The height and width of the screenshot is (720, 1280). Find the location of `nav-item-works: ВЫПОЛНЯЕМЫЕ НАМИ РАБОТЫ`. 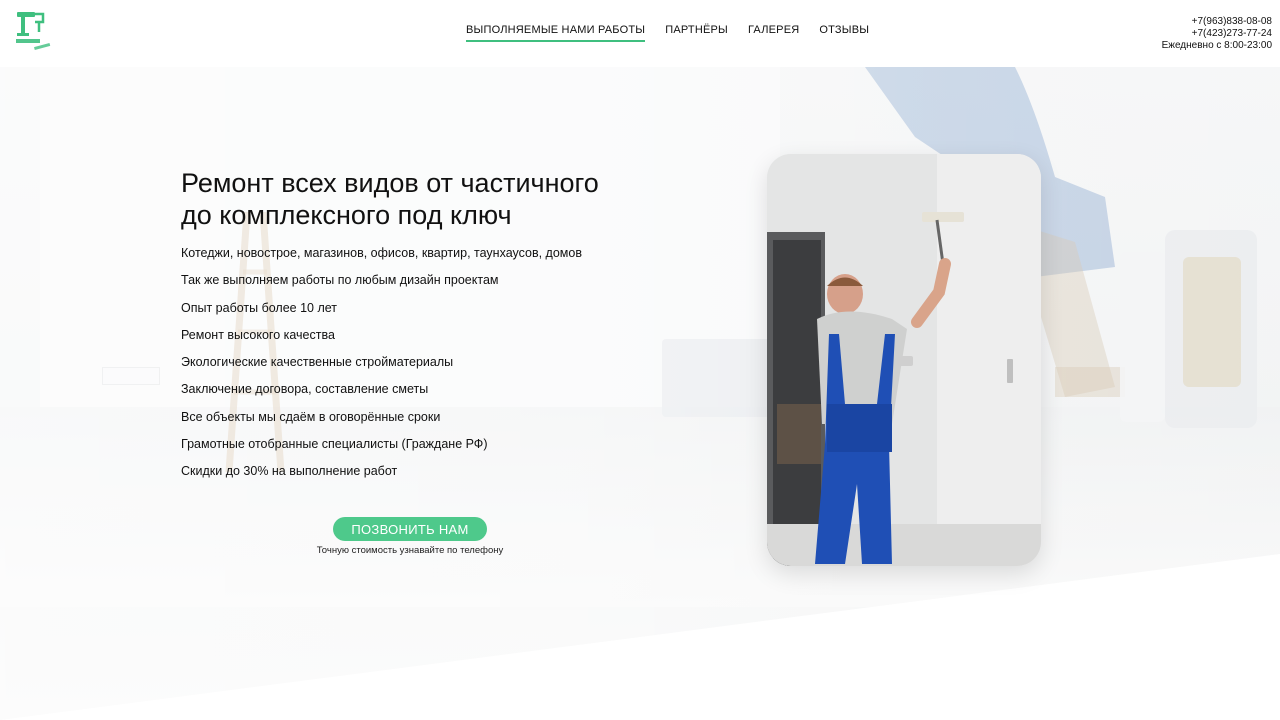

nav-item-works: ВЫПОЛНЯЕМЫЕ НАМИ РАБОТЫ is located at coordinates (556, 33).